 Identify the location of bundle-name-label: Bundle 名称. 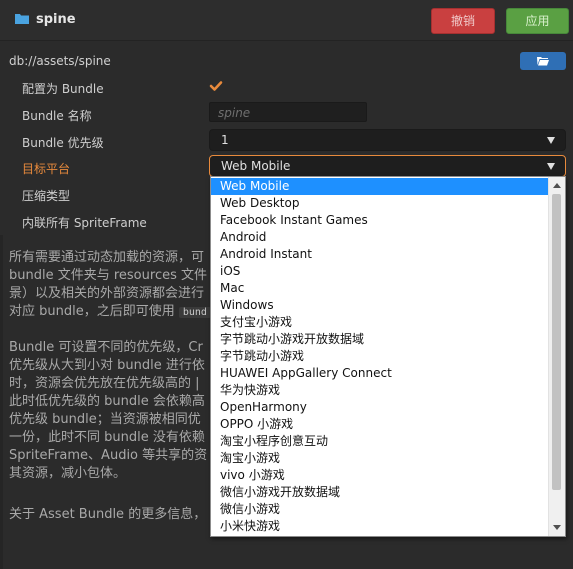
(57, 116).